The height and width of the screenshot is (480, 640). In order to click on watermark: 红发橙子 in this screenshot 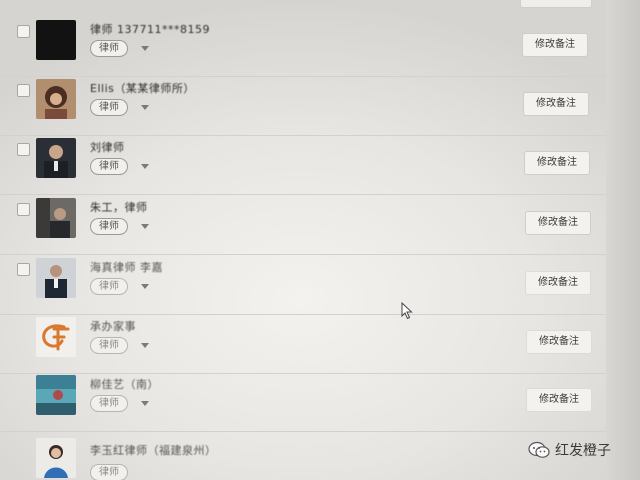, I will do `click(569, 450)`.